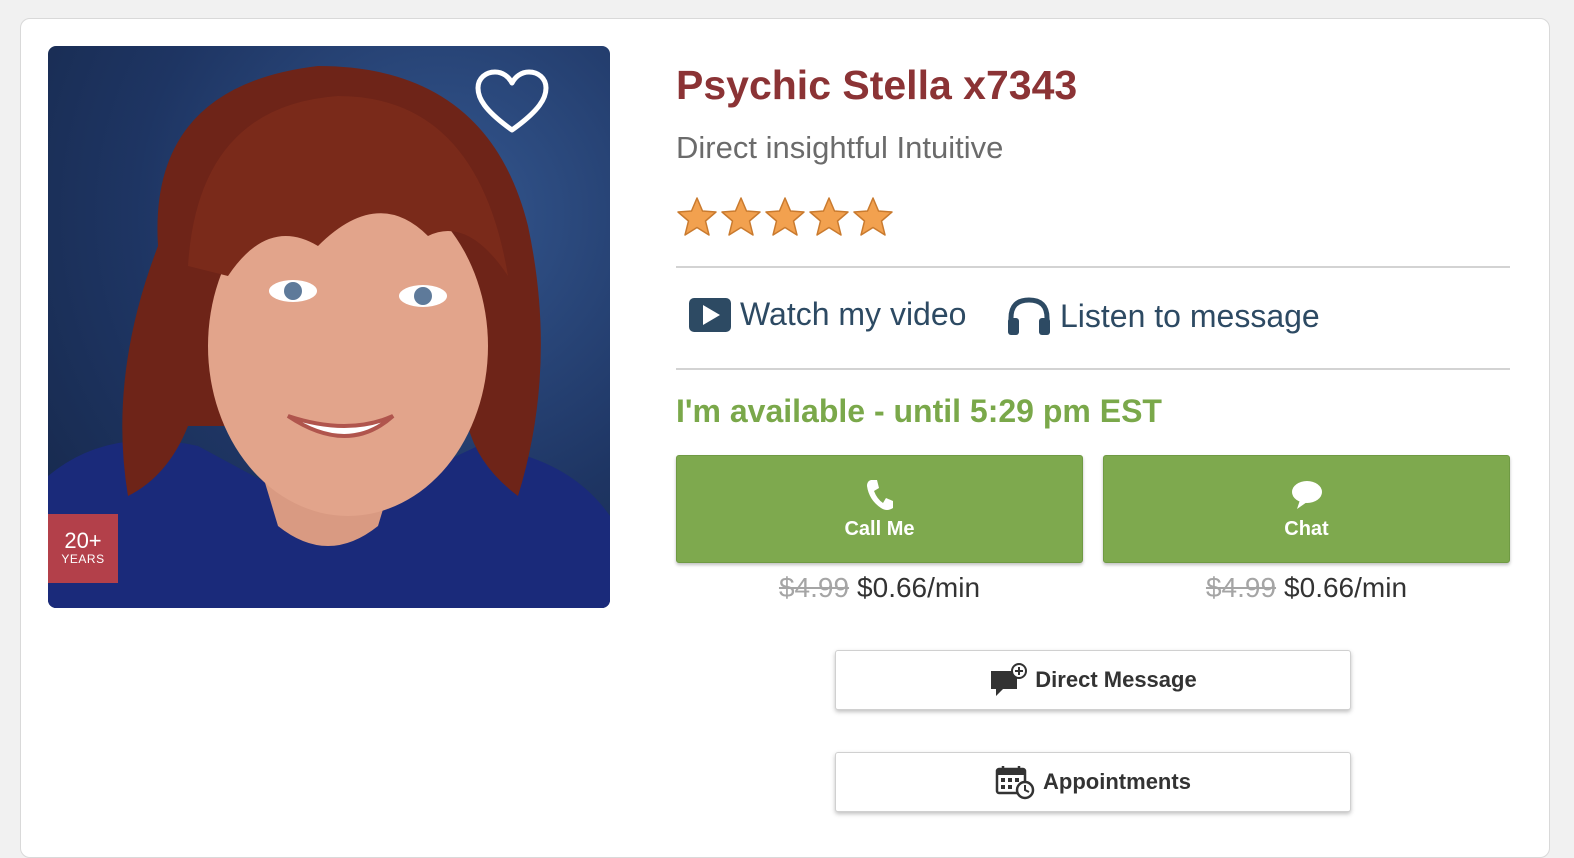 The height and width of the screenshot is (858, 1574). What do you see at coordinates (1116, 679) in the screenshot?
I see `direct-message-label: Direct Message` at bounding box center [1116, 679].